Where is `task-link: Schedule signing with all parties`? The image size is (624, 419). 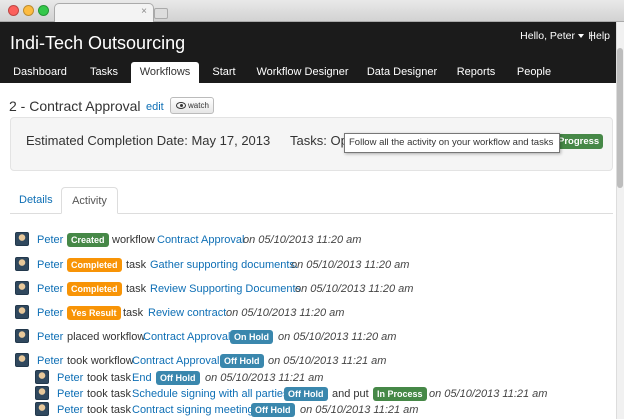 task-link: Schedule signing with all parties is located at coordinates (210, 394).